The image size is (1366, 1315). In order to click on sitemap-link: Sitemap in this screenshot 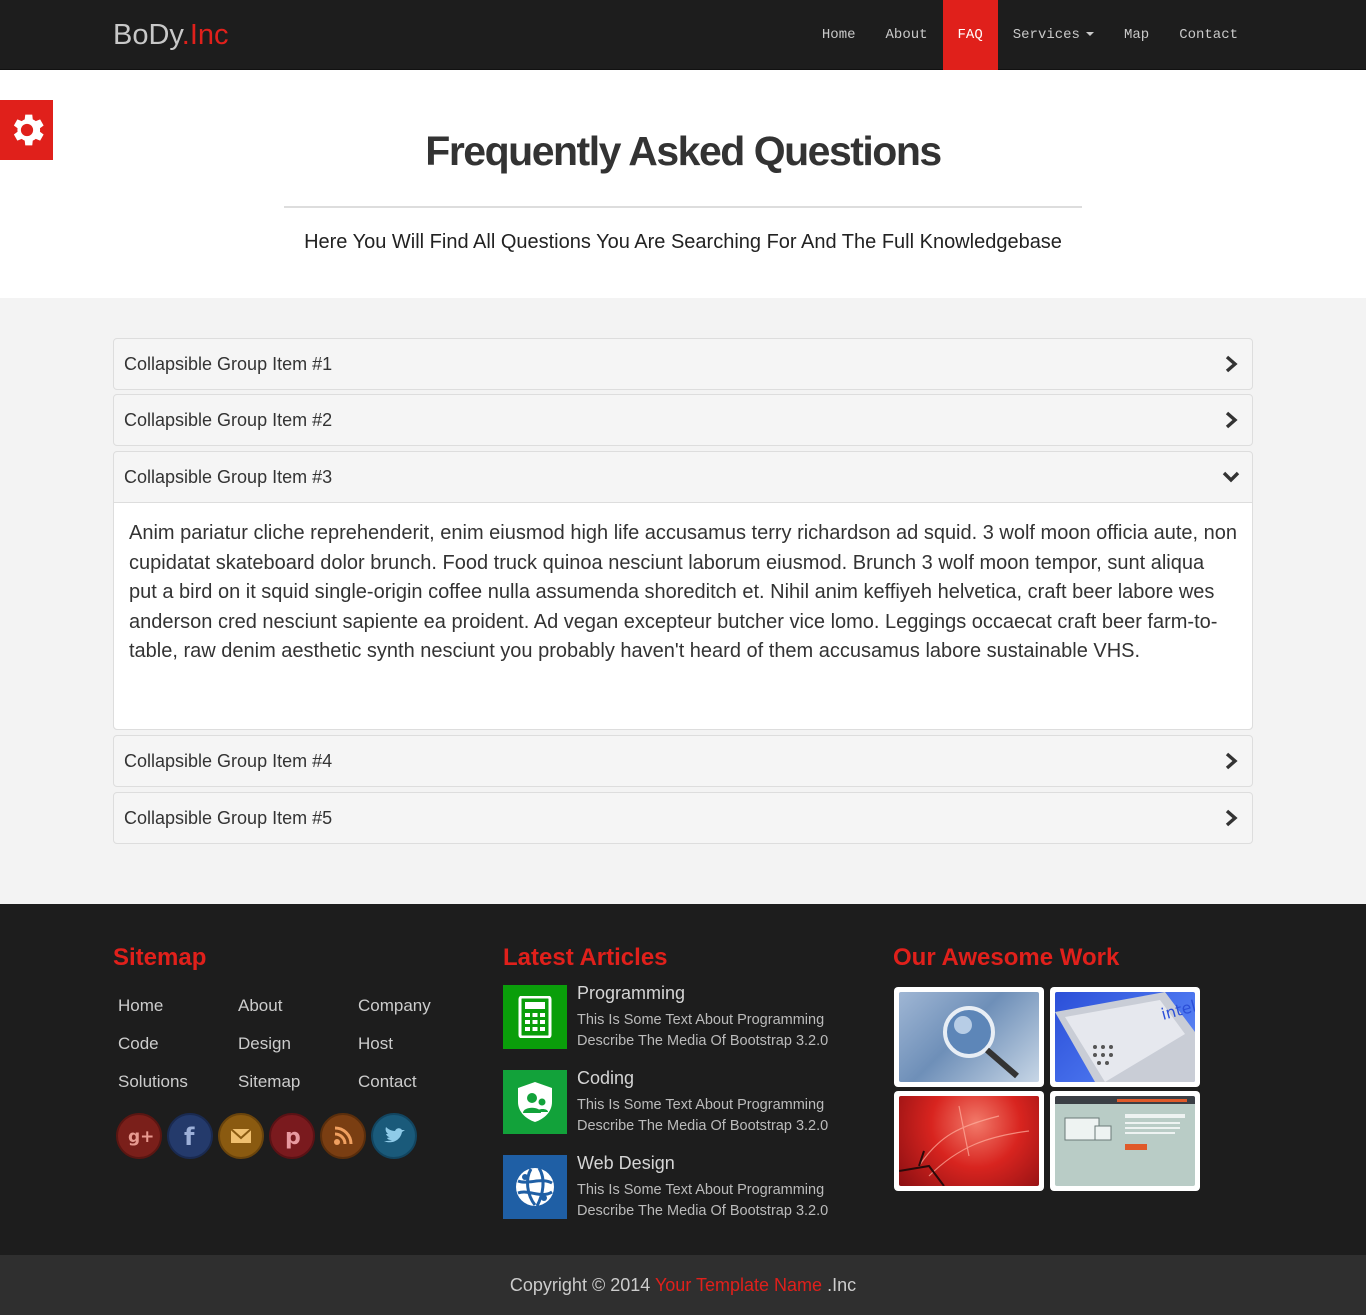, I will do `click(298, 1091)`.